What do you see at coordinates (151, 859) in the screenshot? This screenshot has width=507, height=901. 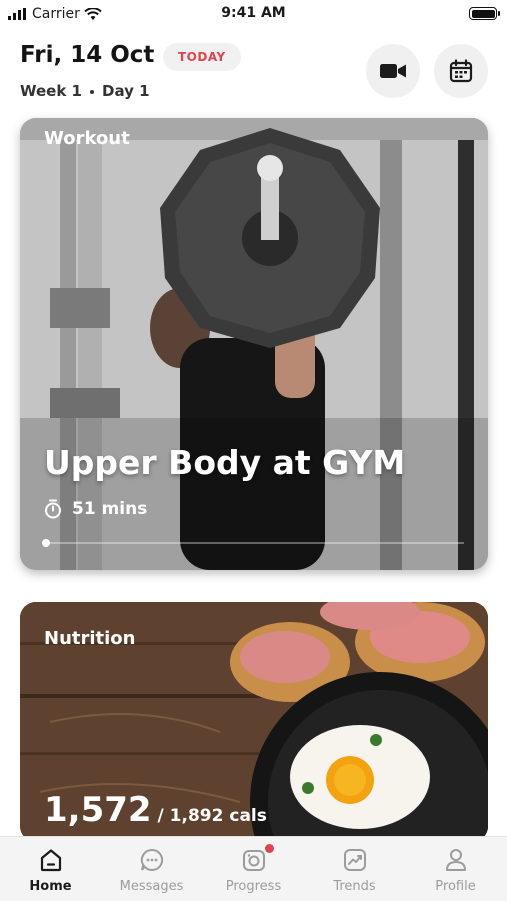 I see `chat-icon` at bounding box center [151, 859].